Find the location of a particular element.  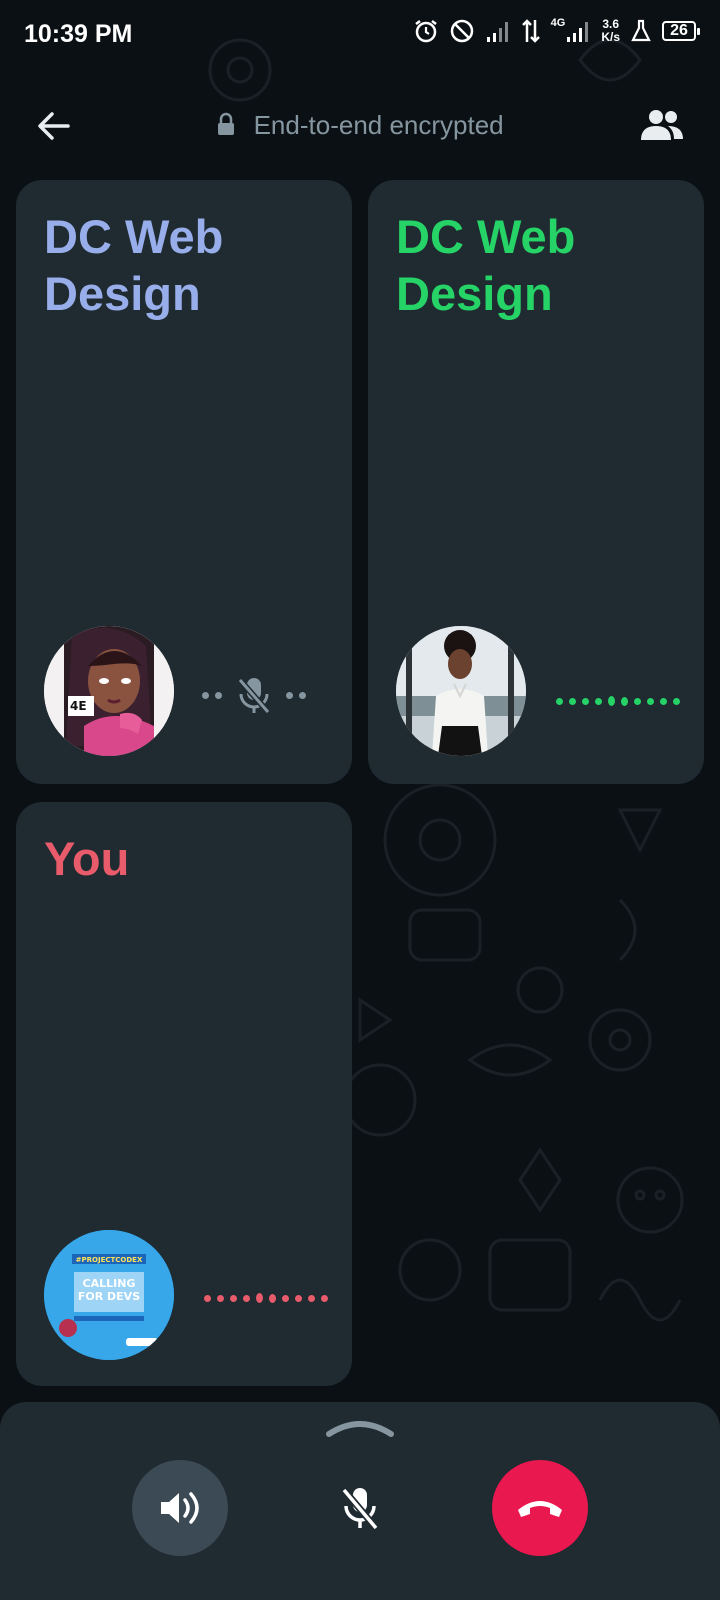

call-controls-panel is located at coordinates (360, 1501).